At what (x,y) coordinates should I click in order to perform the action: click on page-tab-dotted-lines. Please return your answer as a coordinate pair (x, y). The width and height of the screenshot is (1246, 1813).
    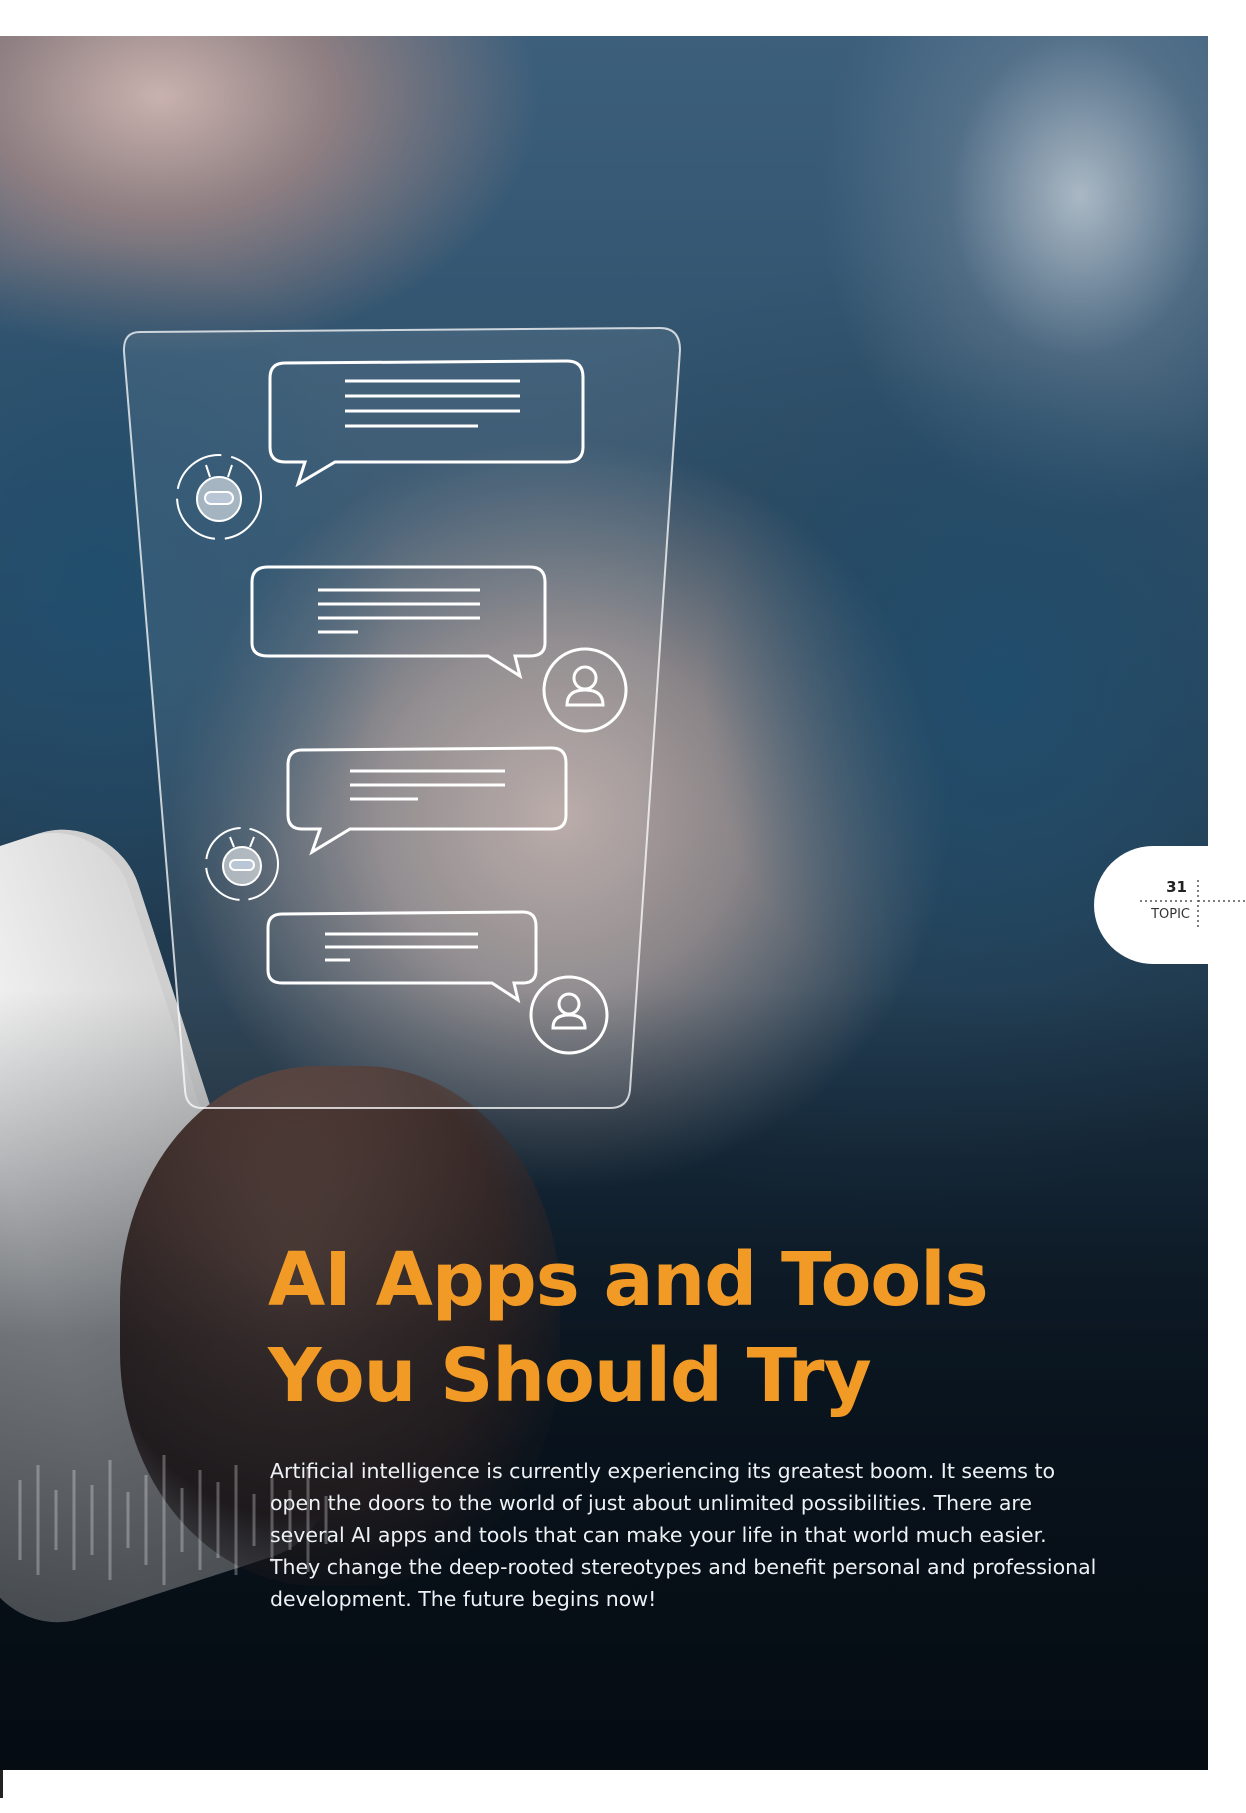
    Looking at the image, I should click on (1193, 905).